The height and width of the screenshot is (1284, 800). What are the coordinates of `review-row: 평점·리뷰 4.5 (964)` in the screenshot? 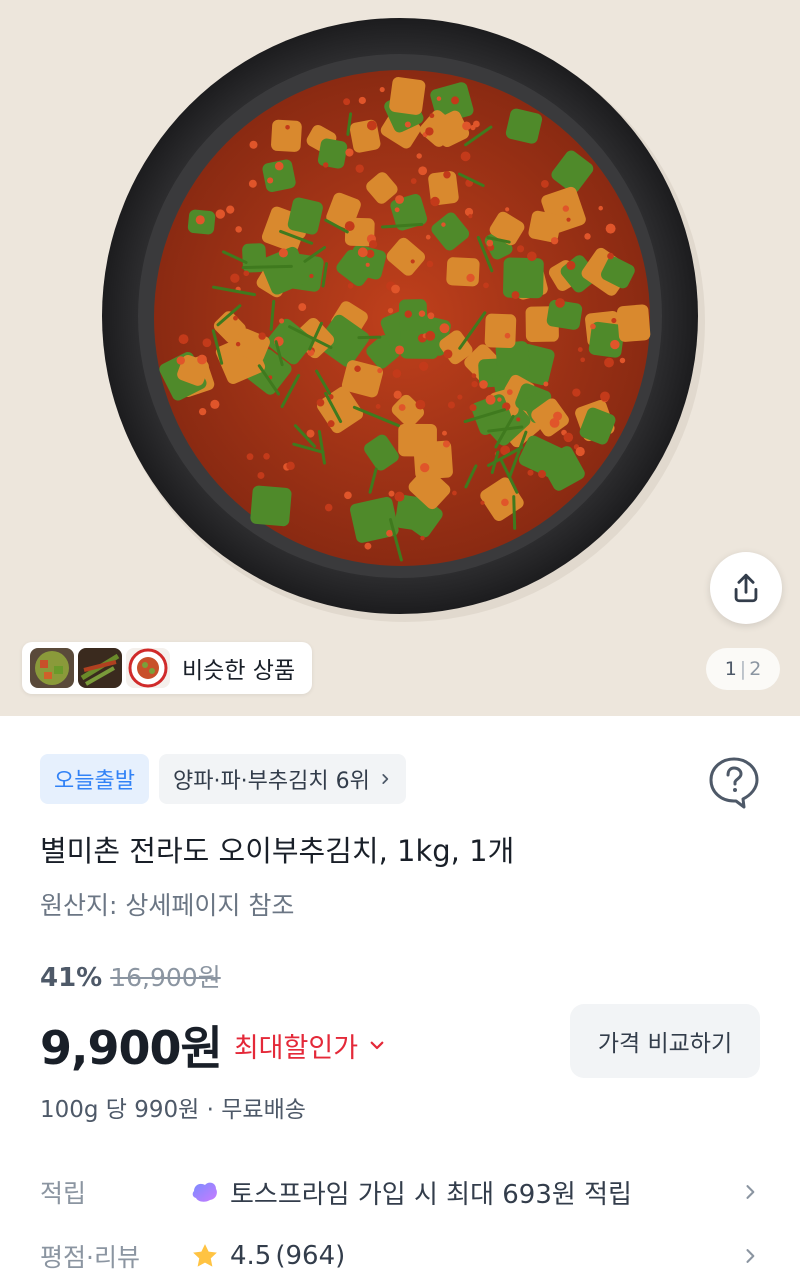 It's located at (400, 1256).